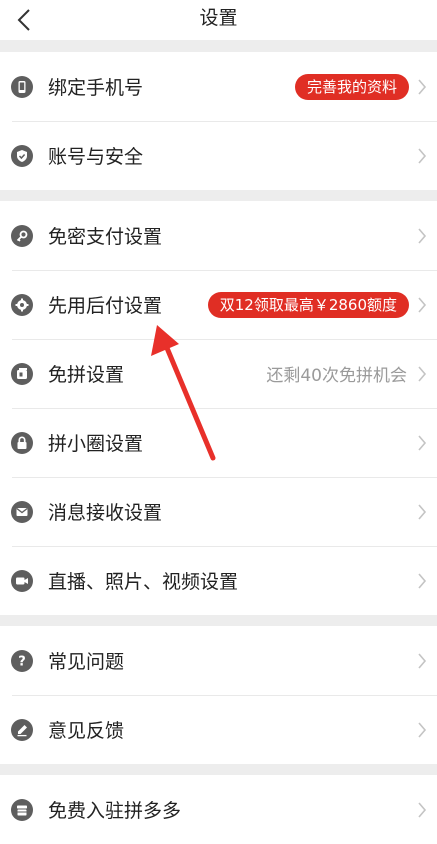 The width and height of the screenshot is (437, 844). I want to click on settings-item-group-free: 免拼设置 还剩40次免拼机会, so click(218, 373).